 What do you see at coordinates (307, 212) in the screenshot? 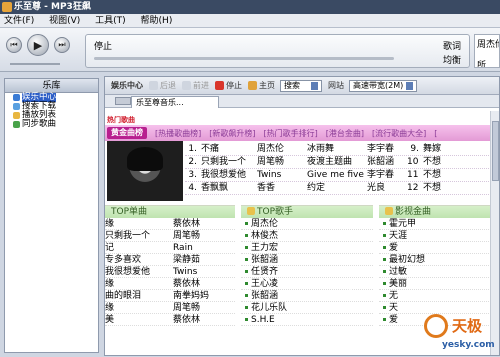
I see `section-header: TOP歌手` at bounding box center [307, 212].